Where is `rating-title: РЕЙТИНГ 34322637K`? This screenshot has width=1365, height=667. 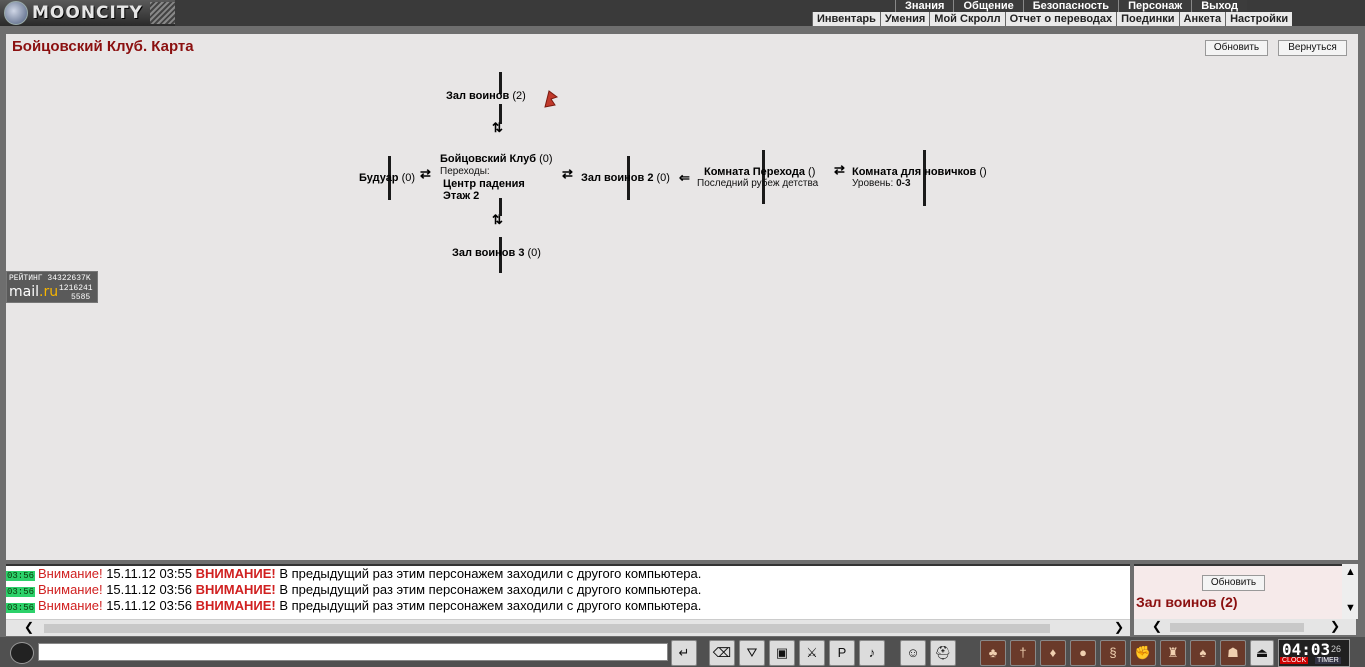
rating-title: РЕЙТИНГ 34322637K is located at coordinates (50, 278).